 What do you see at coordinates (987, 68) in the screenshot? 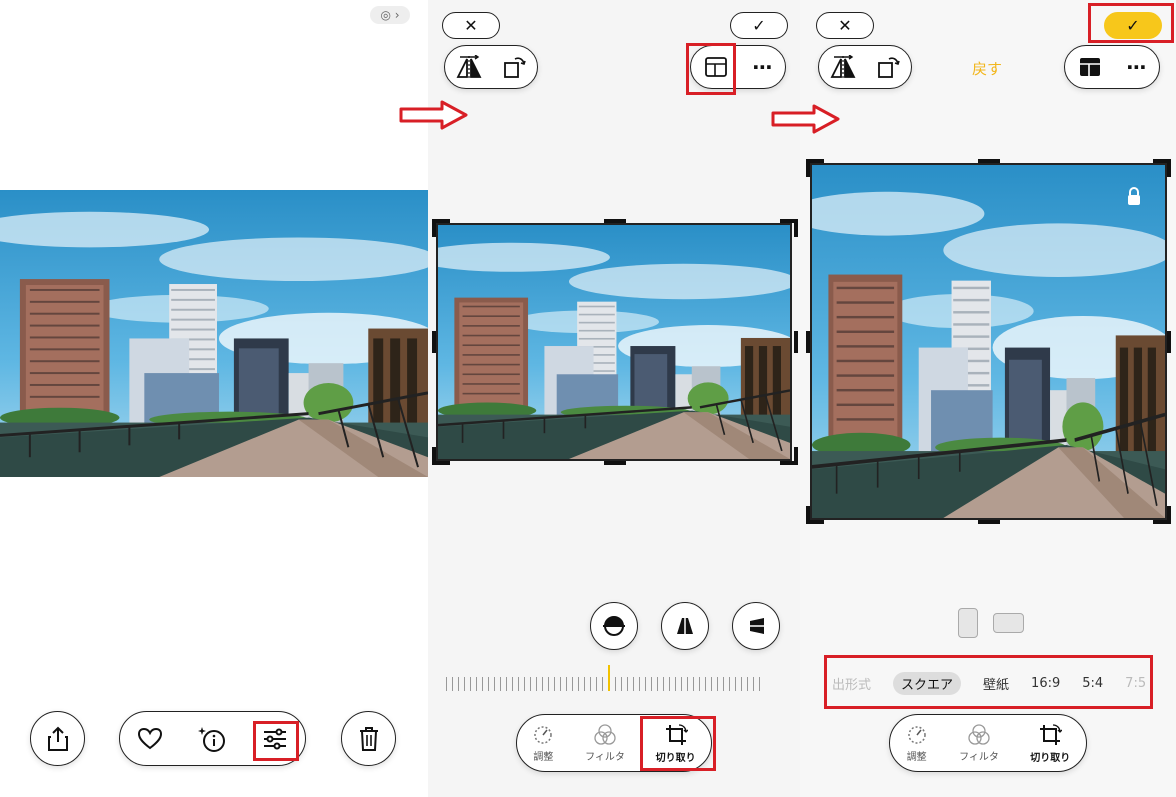
I see `reset-button: 戻す` at bounding box center [987, 68].